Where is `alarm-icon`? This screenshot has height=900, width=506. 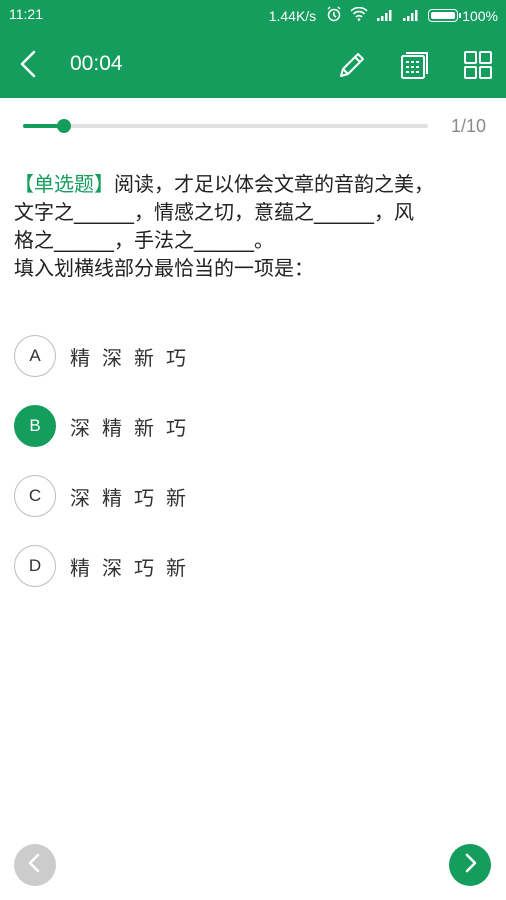 alarm-icon is located at coordinates (334, 15).